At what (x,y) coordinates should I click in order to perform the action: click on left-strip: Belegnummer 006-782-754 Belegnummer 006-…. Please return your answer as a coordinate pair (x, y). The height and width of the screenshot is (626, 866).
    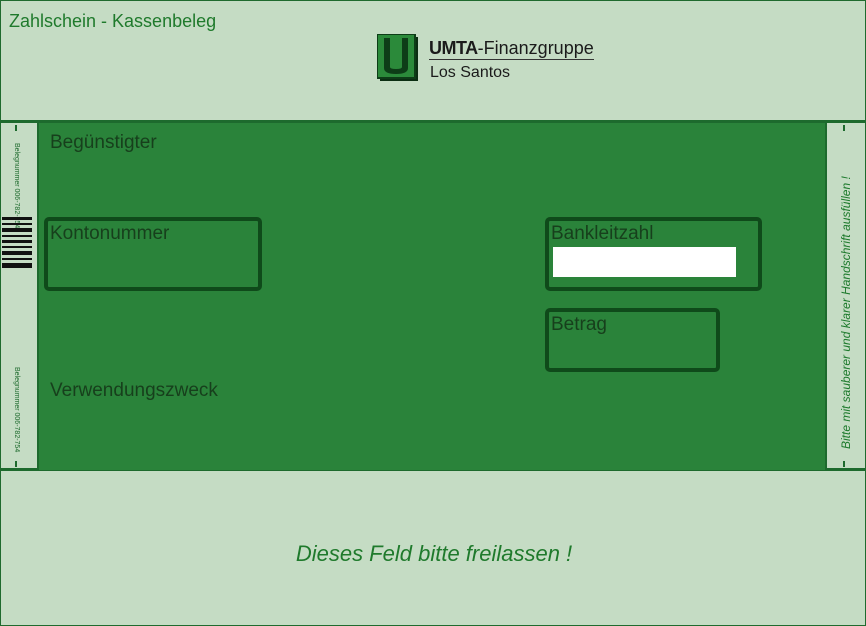
    Looking at the image, I should click on (19, 296).